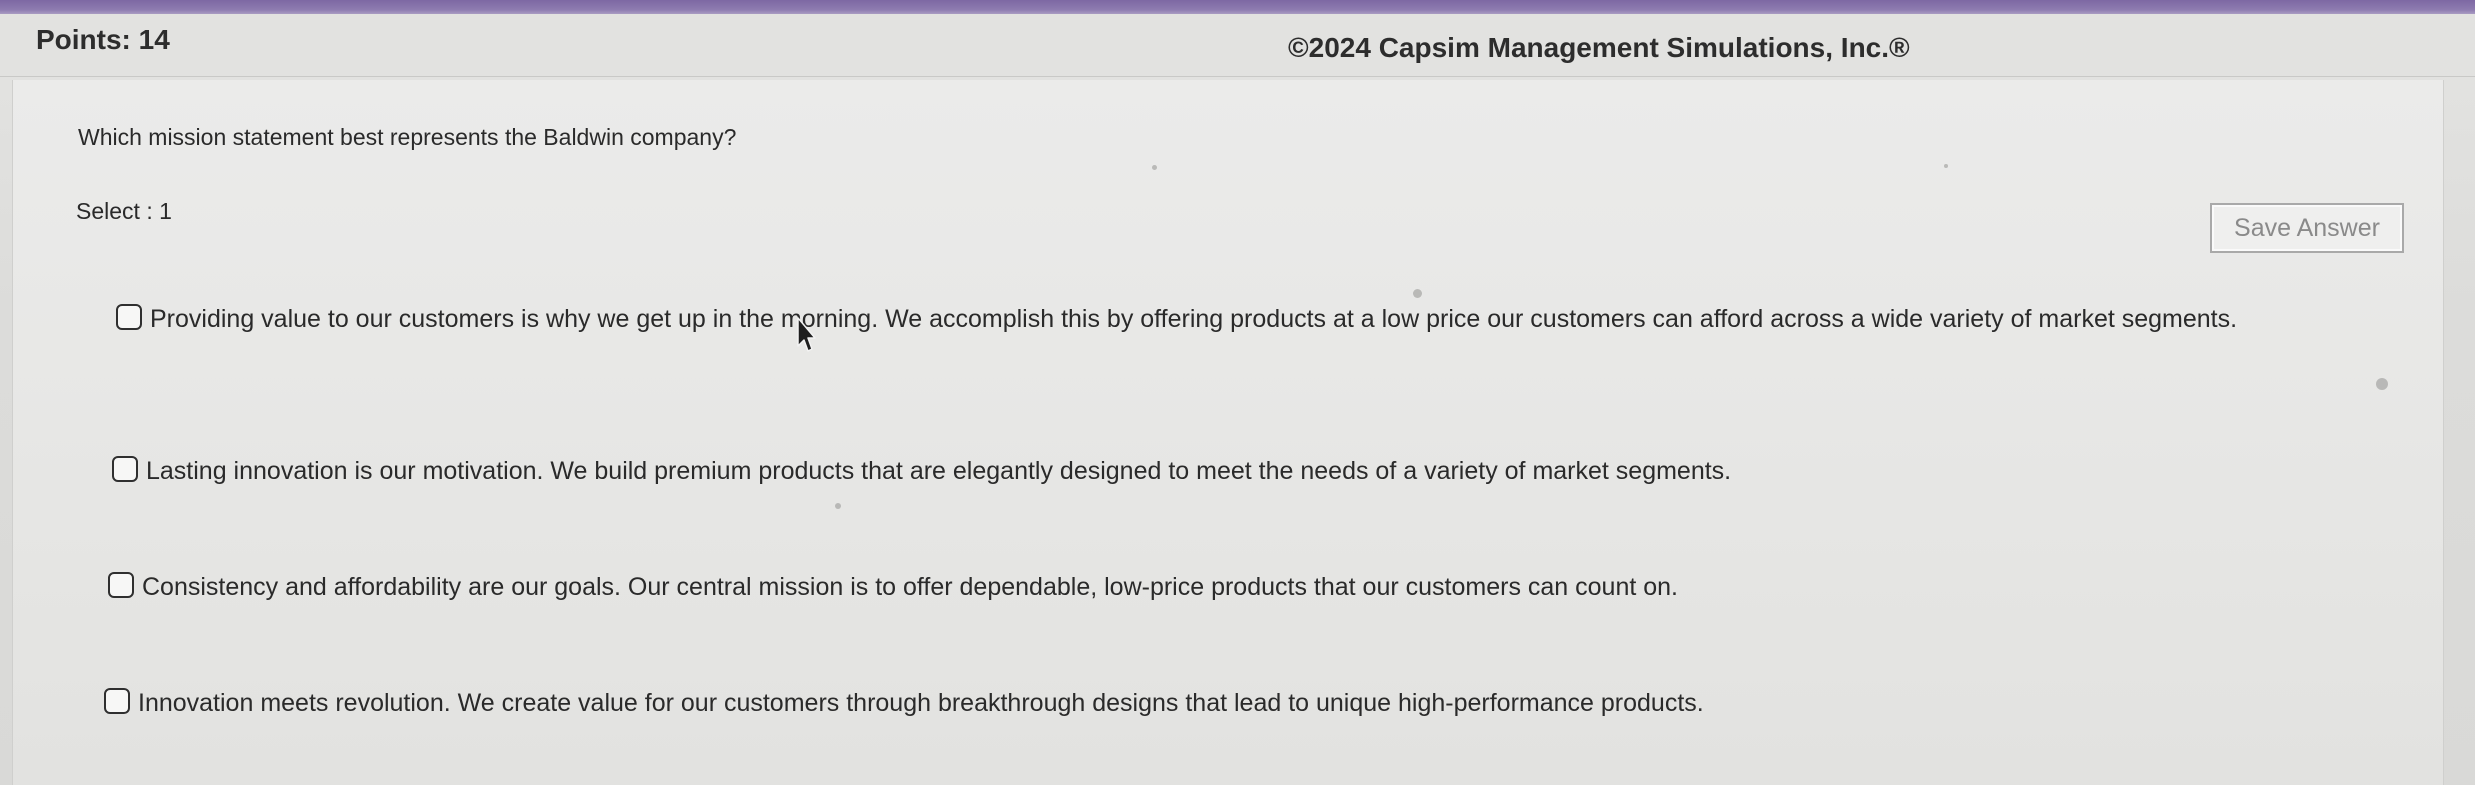  I want to click on browser-top-strip, so click(1237, 7).